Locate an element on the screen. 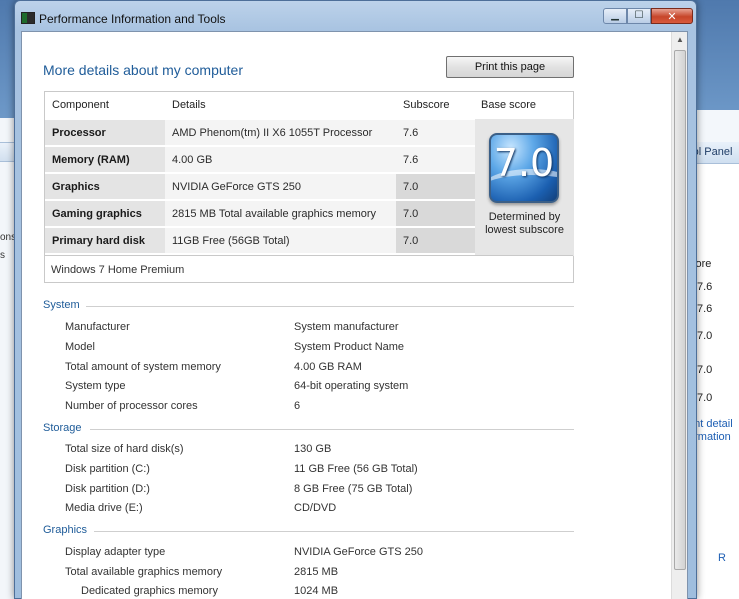 Image resolution: width=739 pixels, height=599 pixels. detail-value: 6 is located at coordinates (297, 406).